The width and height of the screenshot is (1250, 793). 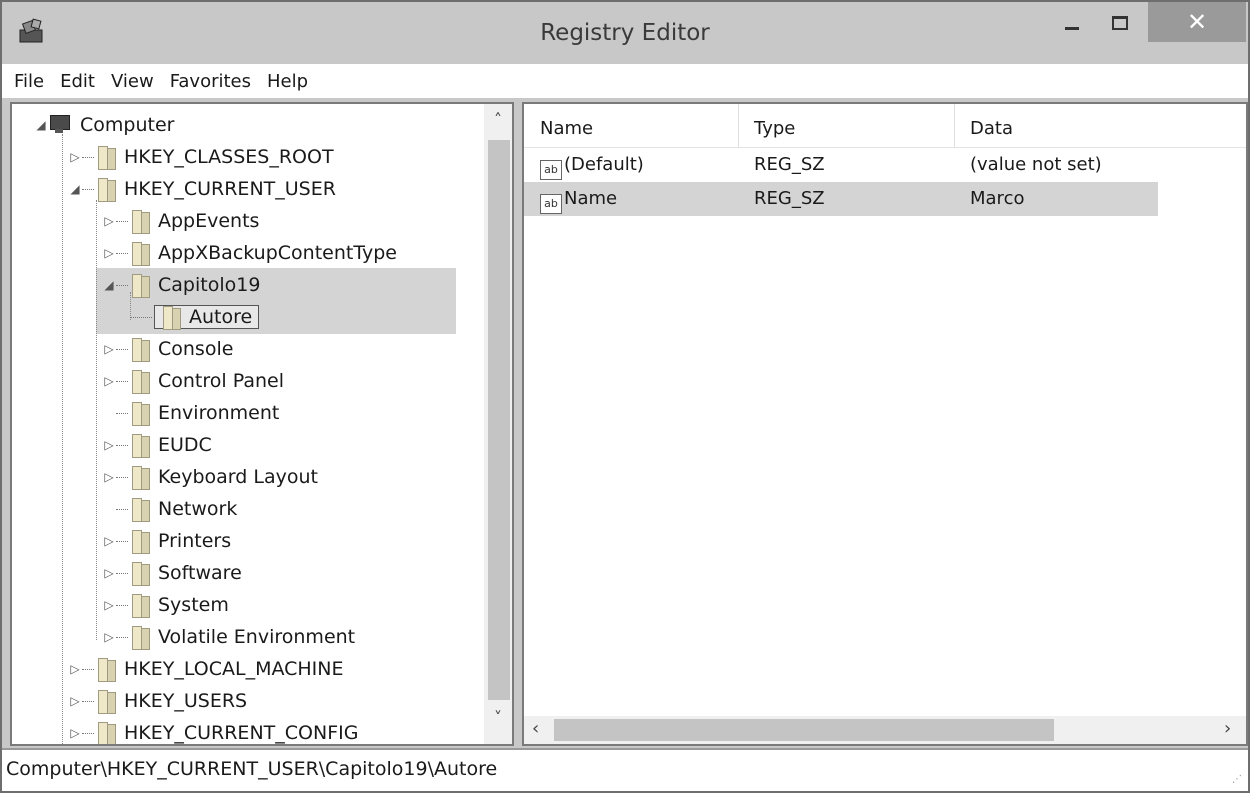 I want to click on list-horizontal-scrollbar: ‹ ›, so click(x=885, y=730).